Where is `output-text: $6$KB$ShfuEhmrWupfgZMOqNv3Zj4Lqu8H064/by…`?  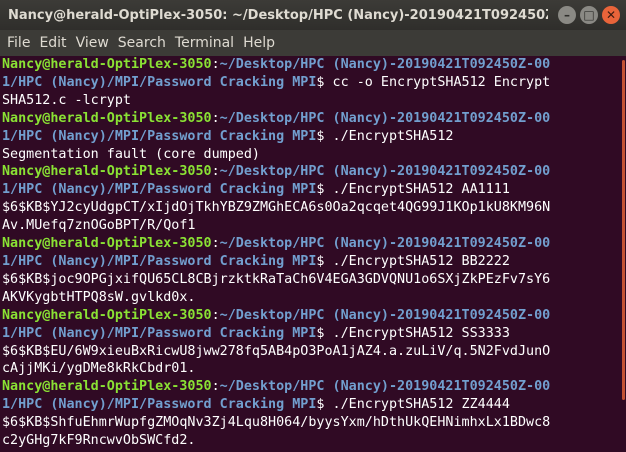 output-text: $6$KB$ShfuEhmrWupfgZMOqNv3Zj4Lqu8H064/by… is located at coordinates (276, 423).